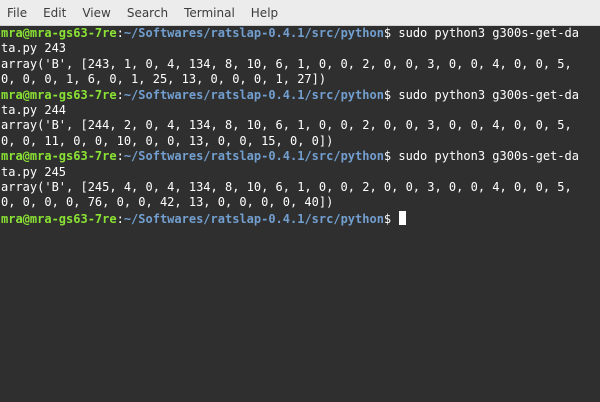 The width and height of the screenshot is (600, 402). I want to click on command-wrap-line: ta.py 244, so click(34, 109).